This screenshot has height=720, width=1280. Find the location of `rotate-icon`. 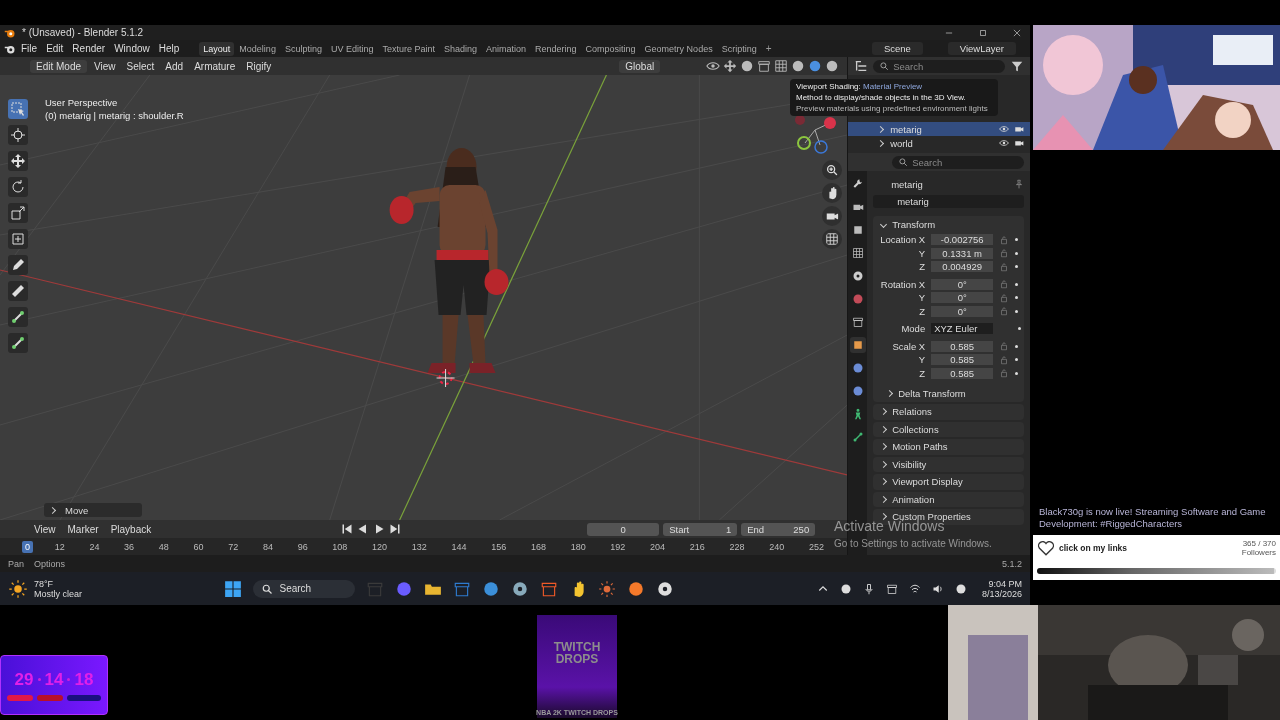

rotate-icon is located at coordinates (18, 187).